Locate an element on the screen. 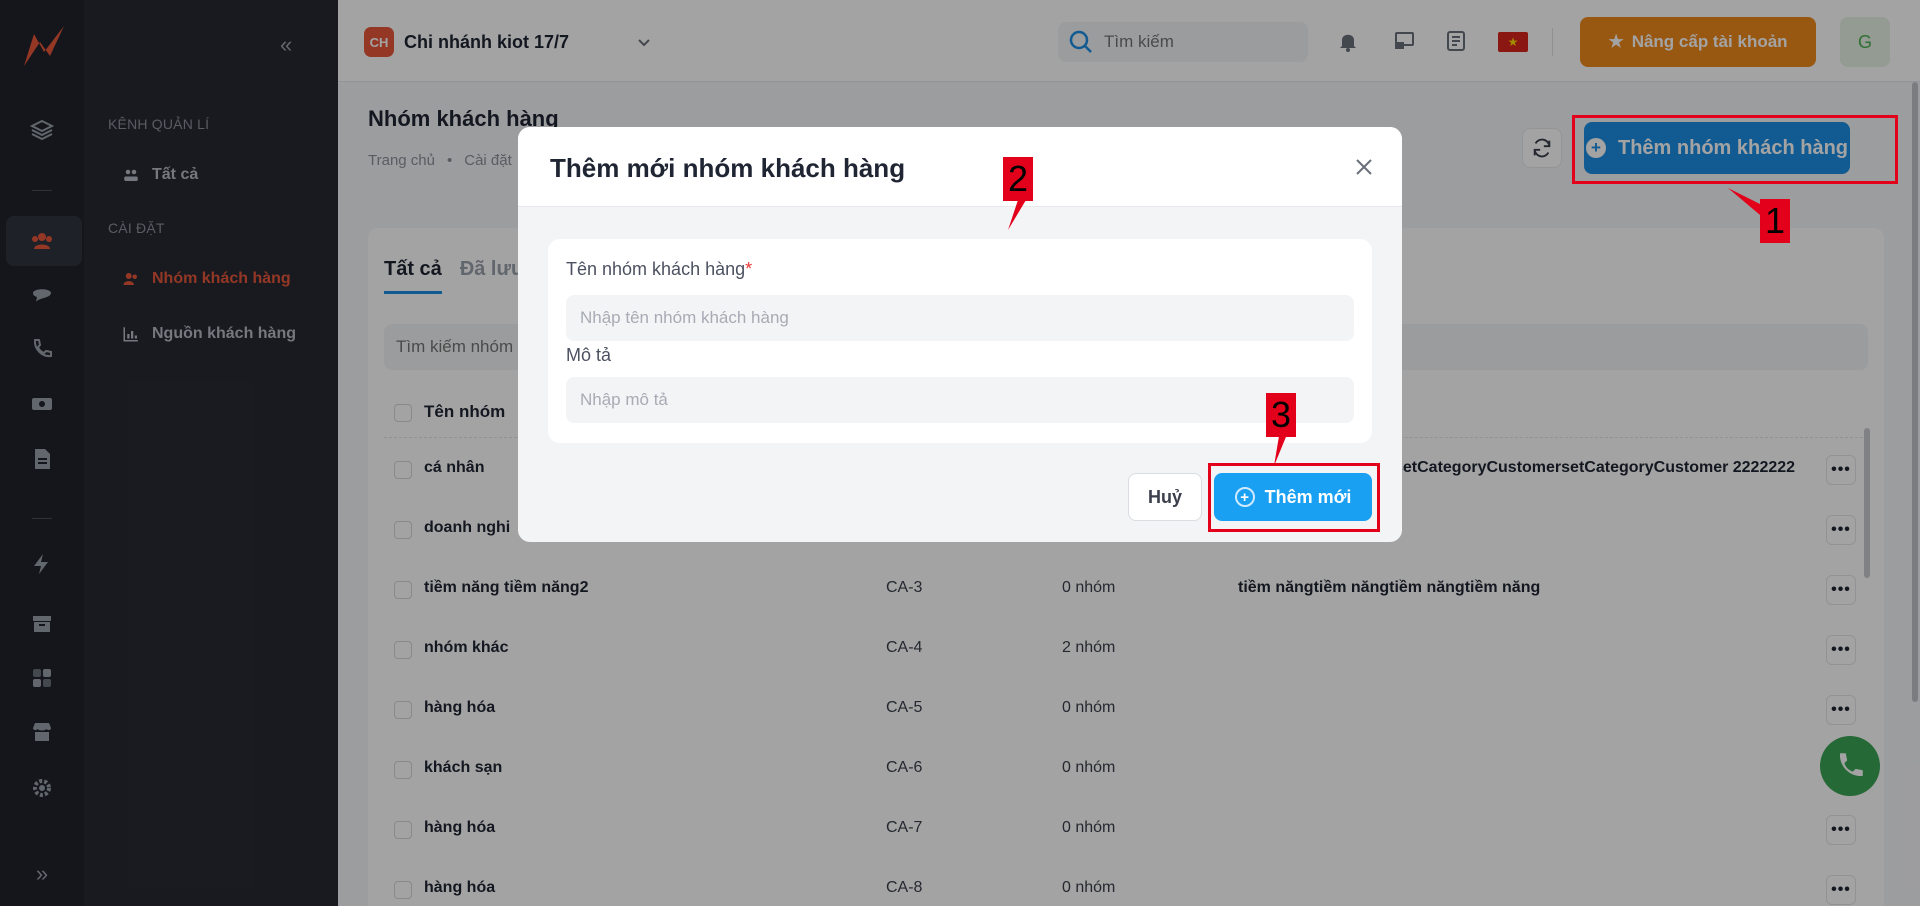 The height and width of the screenshot is (906, 1920). annotation-number-1: 1 is located at coordinates (1775, 221).